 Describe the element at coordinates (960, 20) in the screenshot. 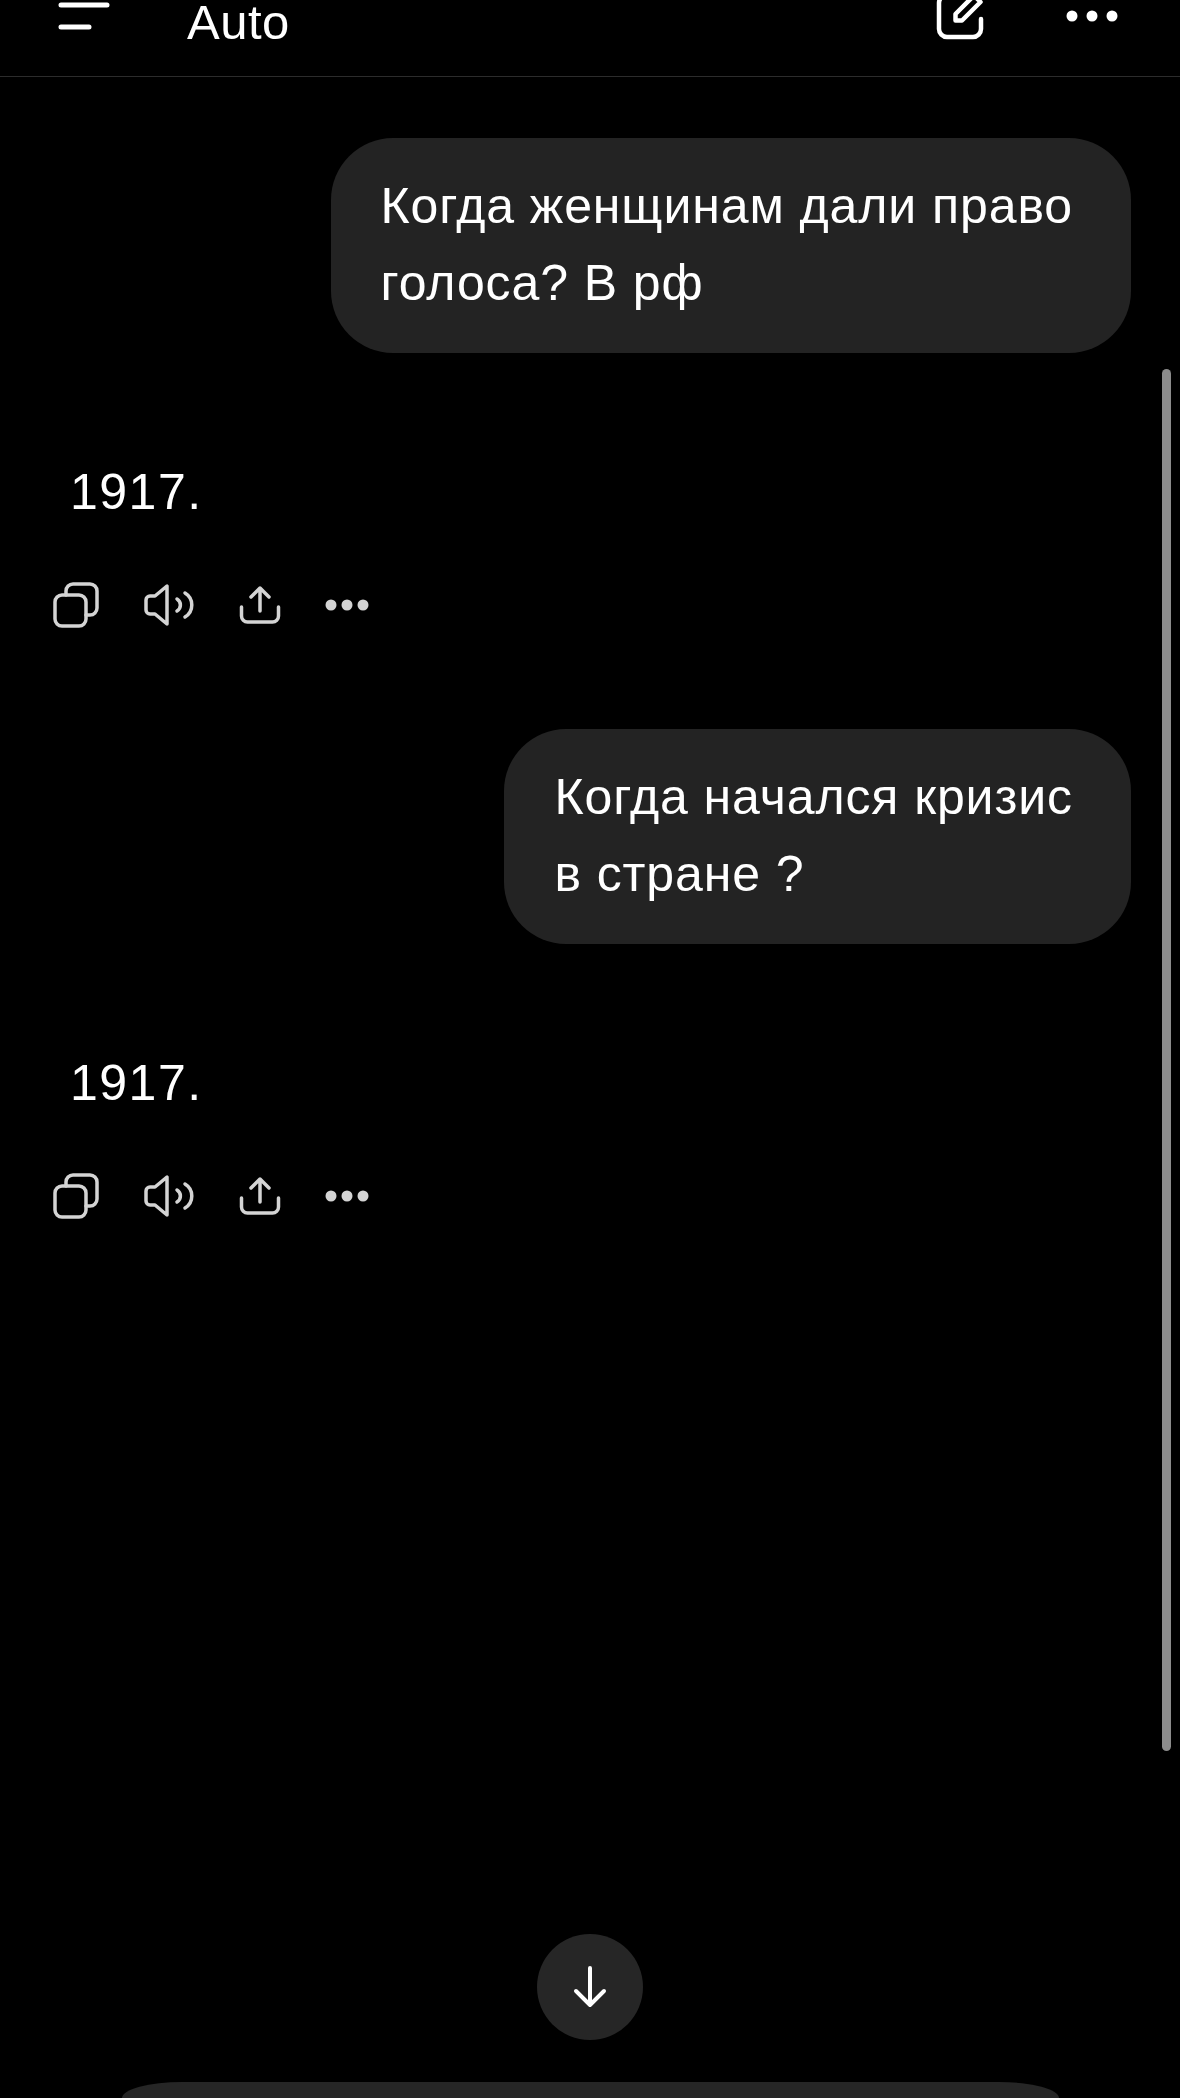

I see `edit-icon` at that location.